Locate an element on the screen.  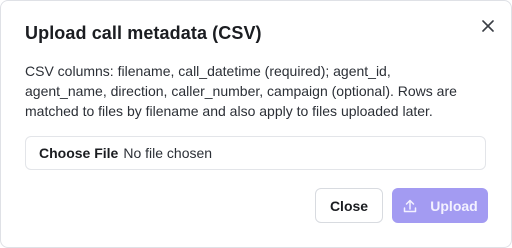
choose-file-button: Choose File is located at coordinates (78, 153).